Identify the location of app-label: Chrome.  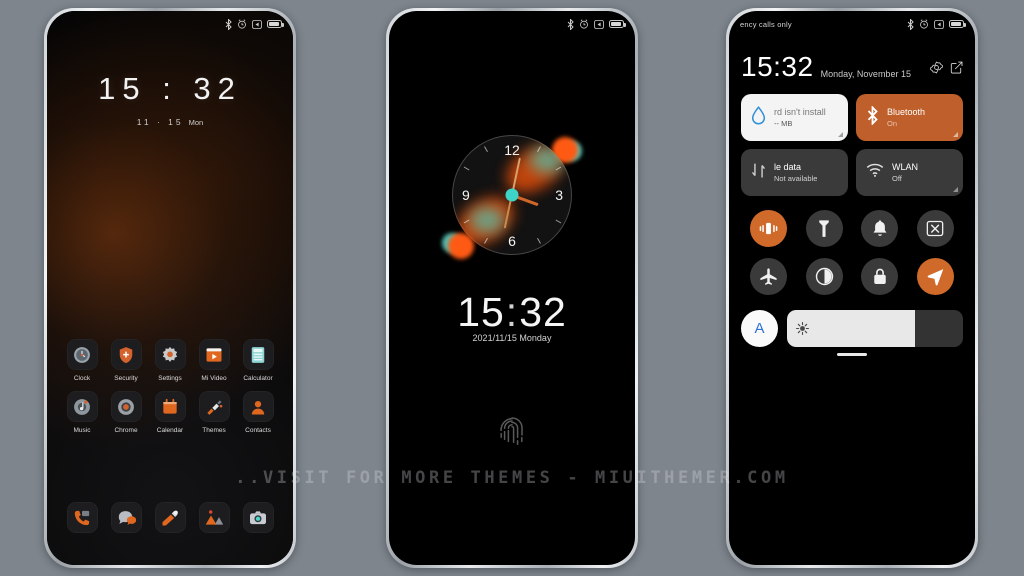
(126, 430).